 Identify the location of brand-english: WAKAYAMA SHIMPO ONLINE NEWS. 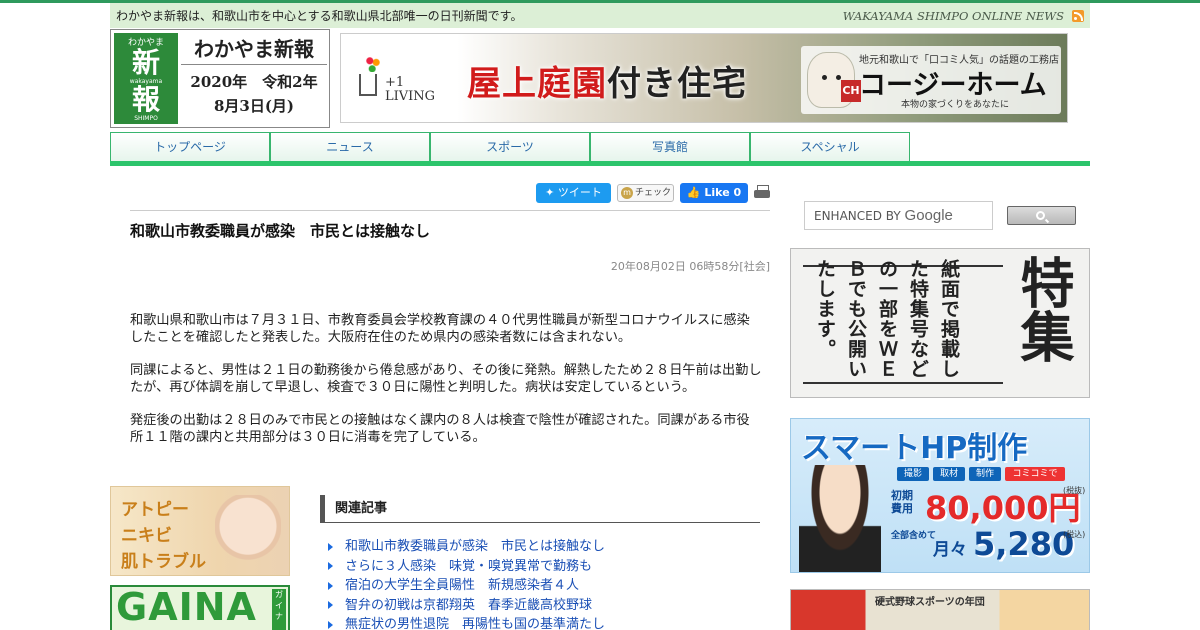
(963, 16).